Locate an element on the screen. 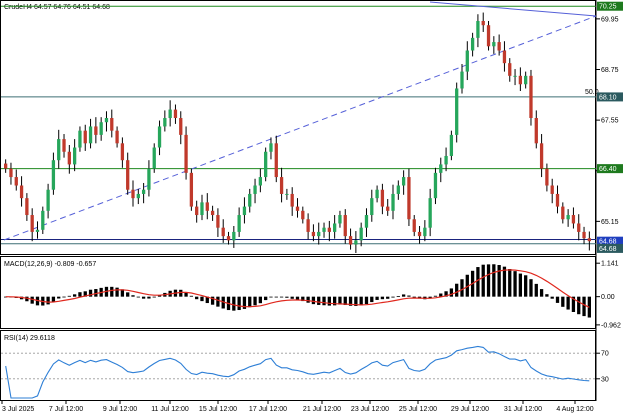 The width and height of the screenshot is (624, 416). macd-tick-label: -0.962 is located at coordinates (611, 325).